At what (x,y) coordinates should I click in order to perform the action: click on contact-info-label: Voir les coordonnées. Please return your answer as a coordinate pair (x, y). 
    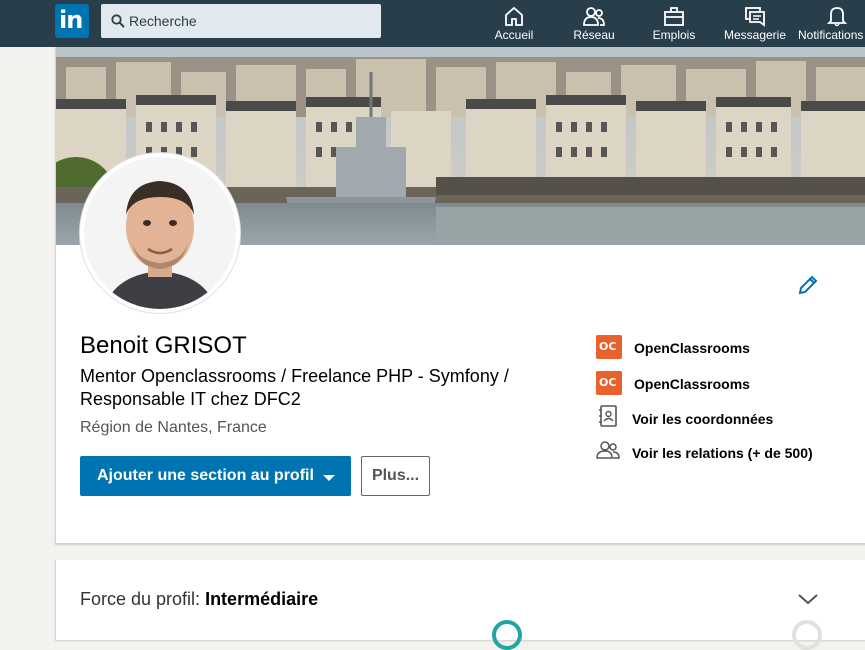
    Looking at the image, I should click on (703, 419).